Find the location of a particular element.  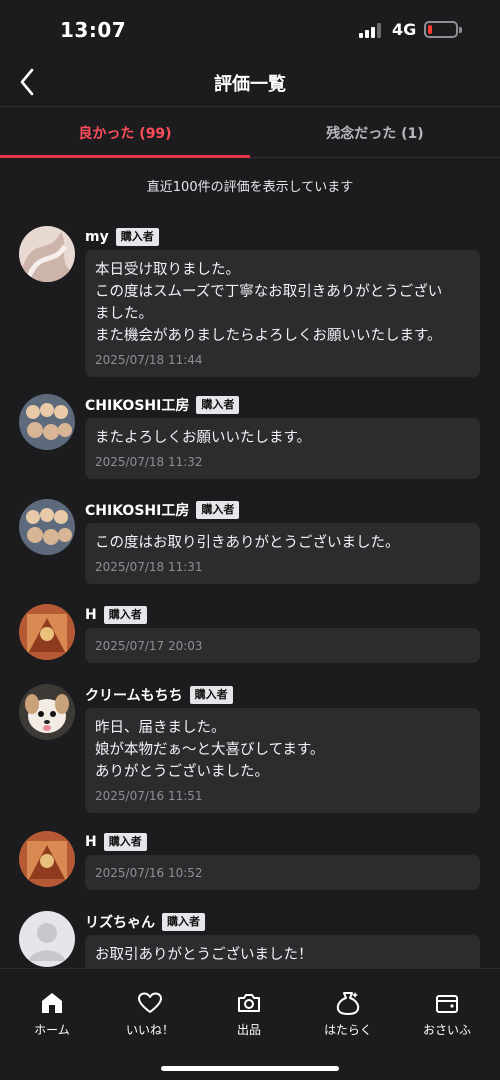

review-timestamp: 2025/07/18 11:31 is located at coordinates (149, 567).